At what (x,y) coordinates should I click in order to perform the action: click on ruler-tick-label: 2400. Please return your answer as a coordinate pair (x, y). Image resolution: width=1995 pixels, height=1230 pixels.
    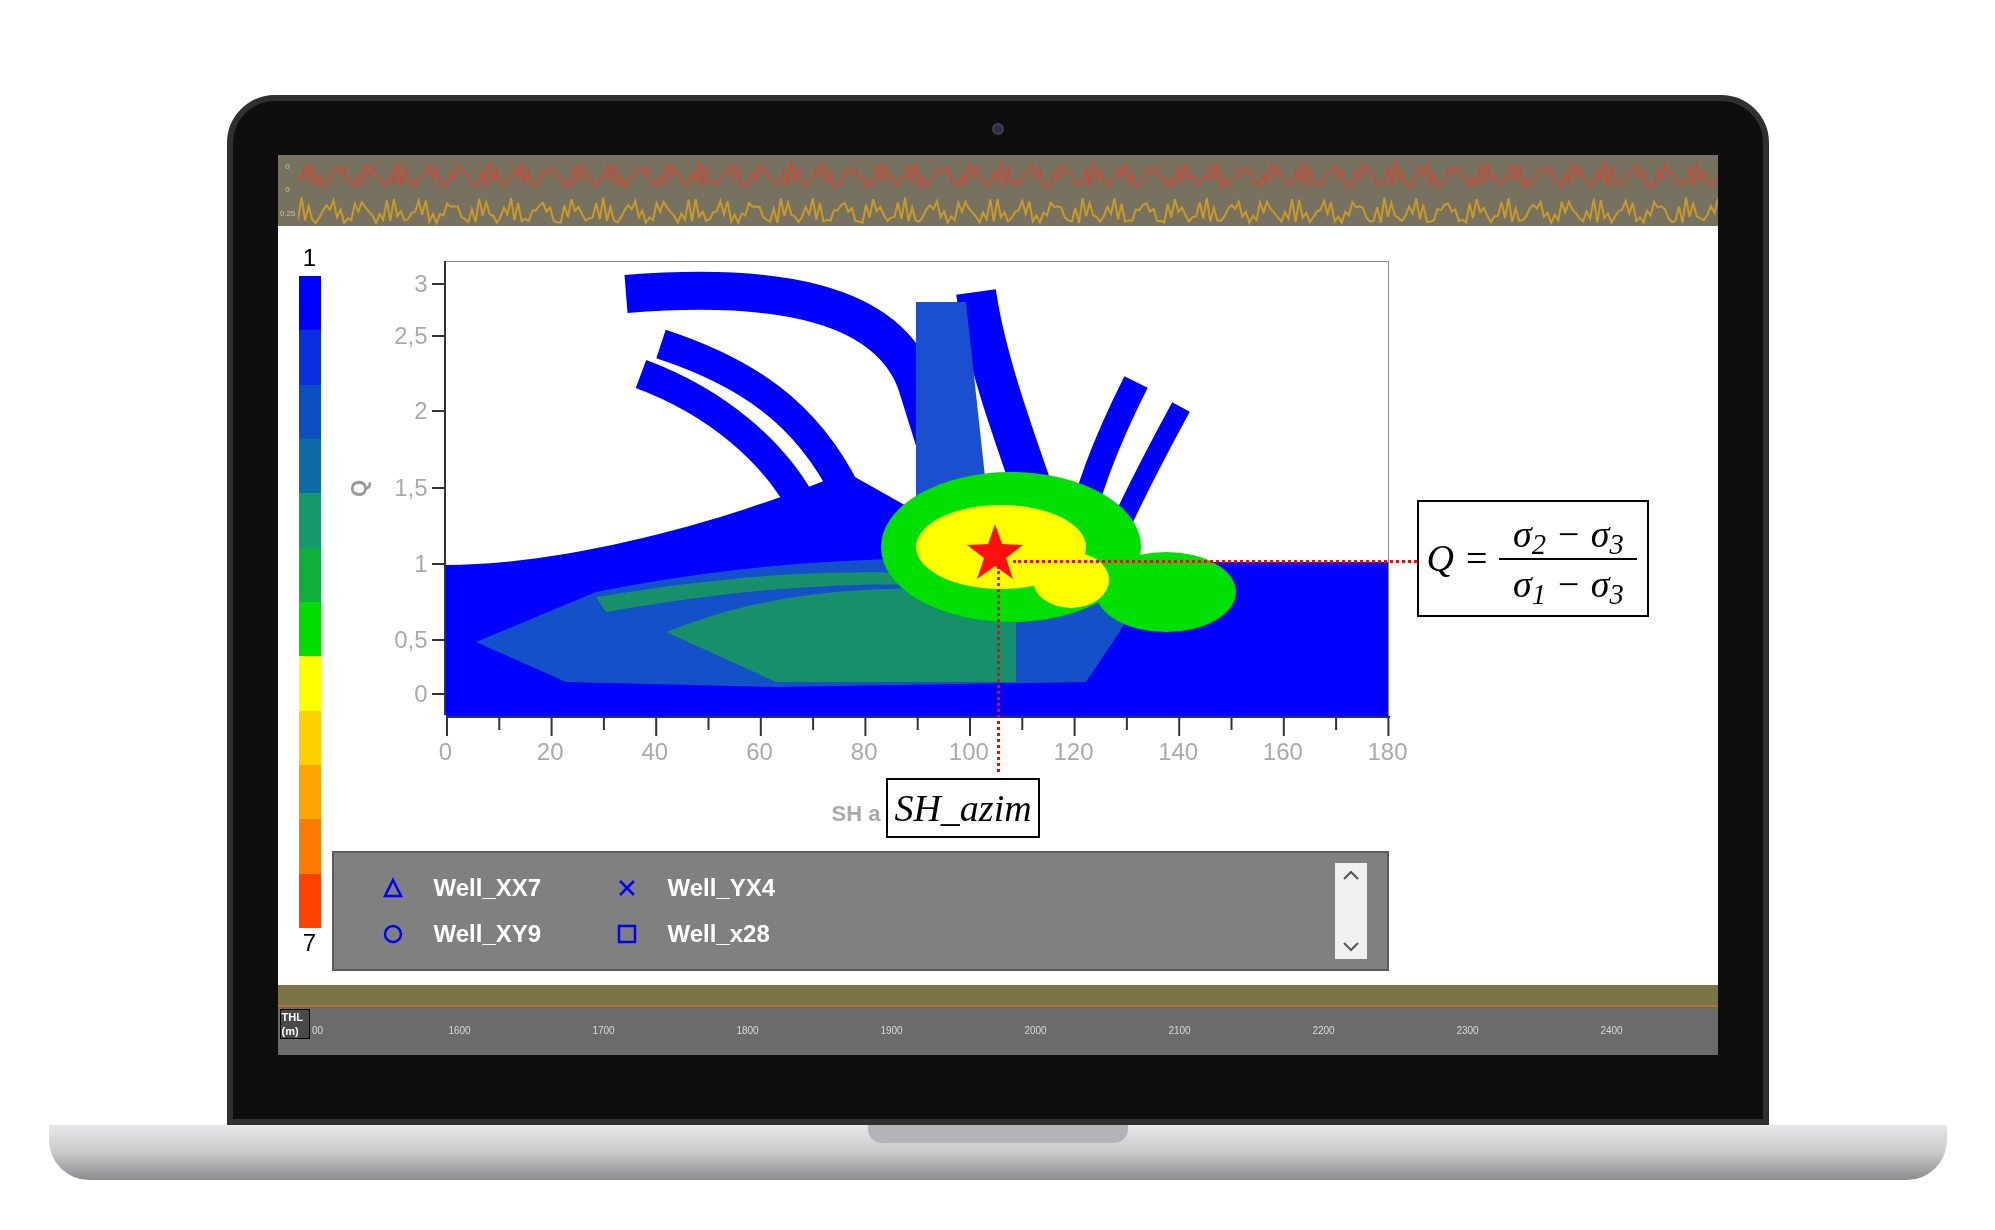
    Looking at the image, I should click on (1611, 1031).